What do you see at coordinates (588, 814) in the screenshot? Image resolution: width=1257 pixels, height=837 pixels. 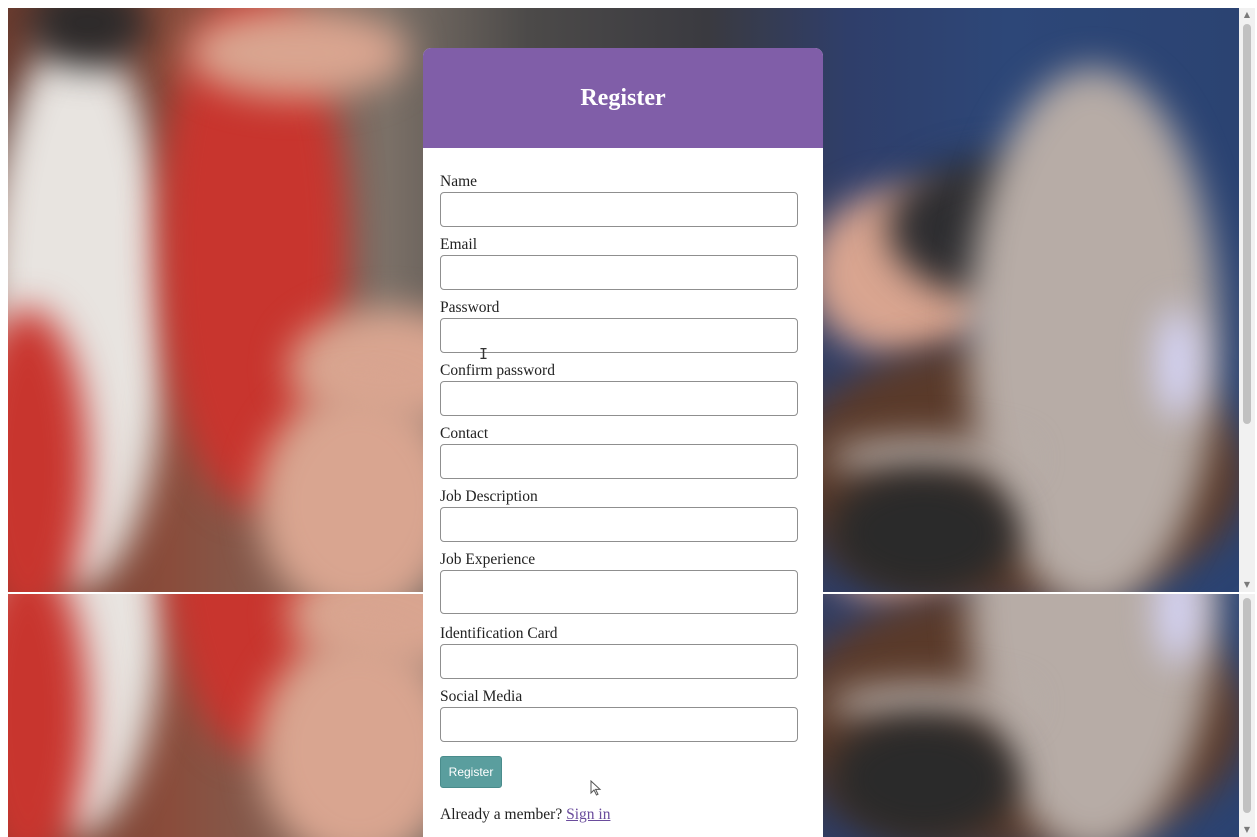 I see `signin-link: Sign in` at bounding box center [588, 814].